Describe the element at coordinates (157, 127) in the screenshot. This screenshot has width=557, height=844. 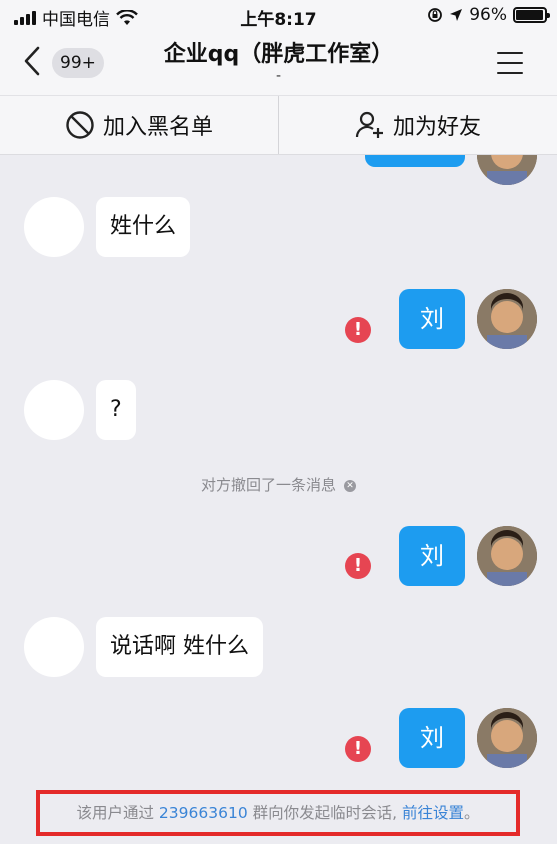
I see `blacklist-label: 加入黑名单` at that location.